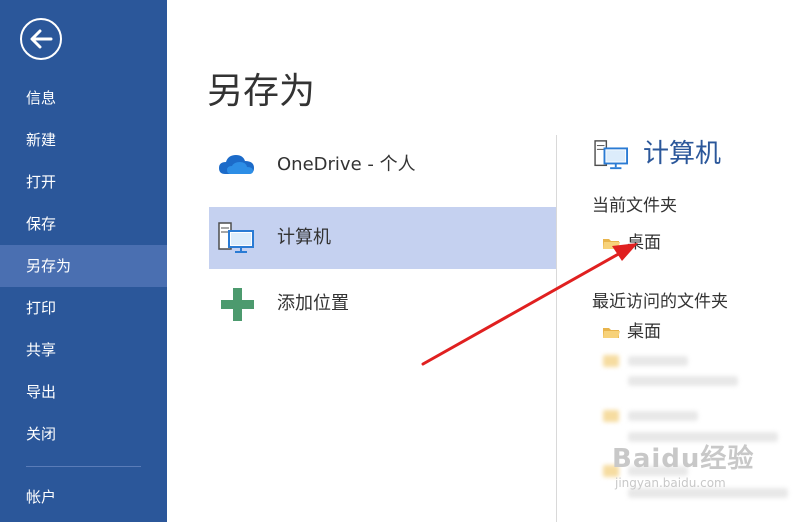 This screenshot has height=522, width=800. Describe the element at coordinates (683, 459) in the screenshot. I see `watermark-main: Baidu经验` at that location.